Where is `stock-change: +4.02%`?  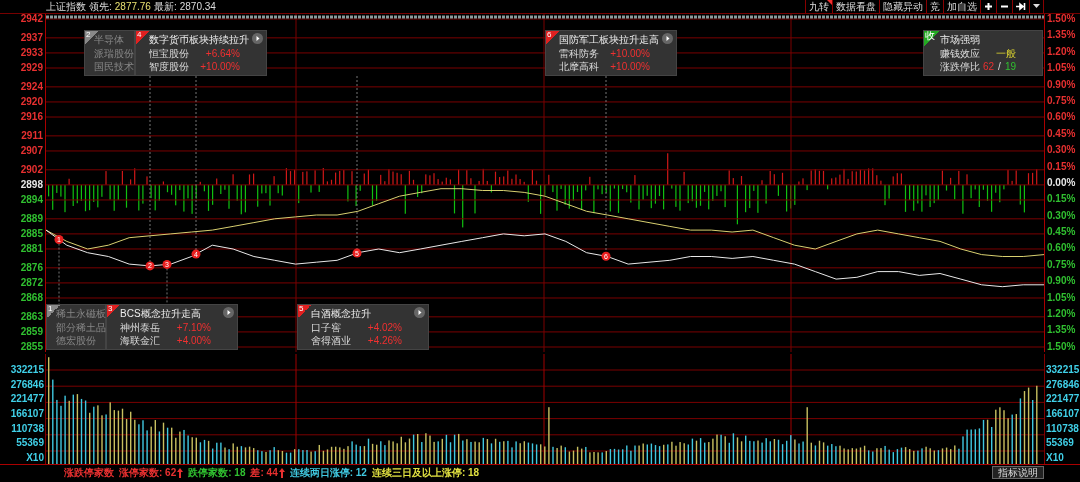 stock-change: +4.02% is located at coordinates (384, 327).